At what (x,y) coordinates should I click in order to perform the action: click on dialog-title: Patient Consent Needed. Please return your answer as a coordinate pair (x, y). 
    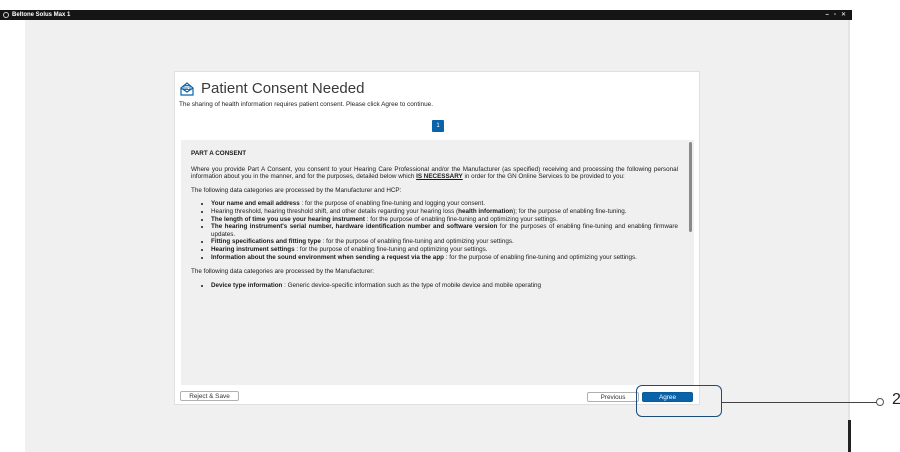
    Looking at the image, I should click on (283, 88).